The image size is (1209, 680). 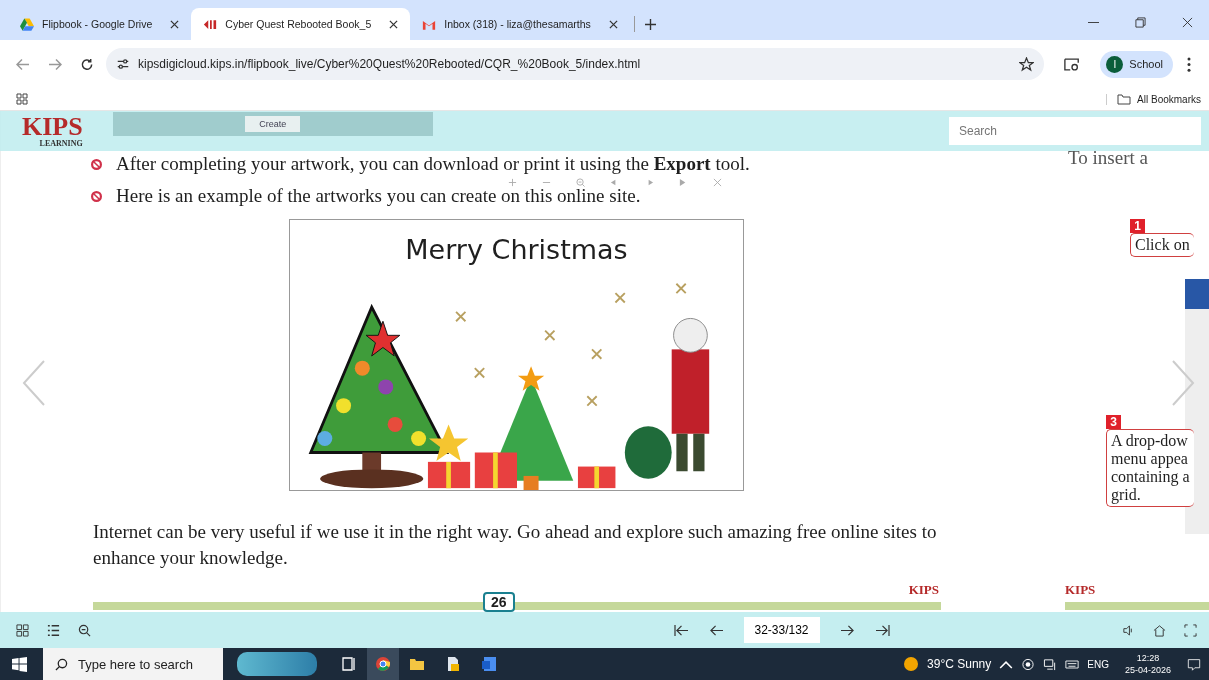 I want to click on forward-icon, so click(x=55, y=64).